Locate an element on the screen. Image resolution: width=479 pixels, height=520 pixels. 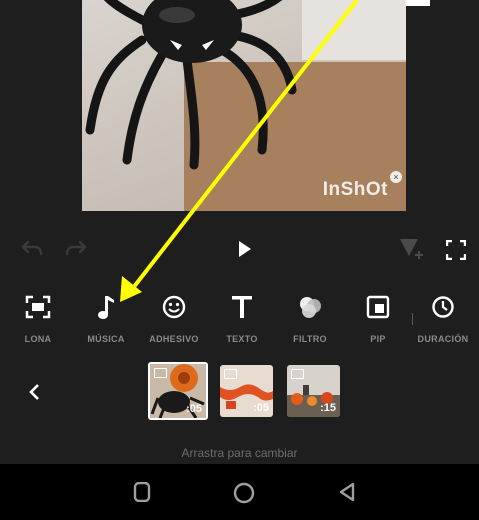
home-icon is located at coordinates (244, 493).